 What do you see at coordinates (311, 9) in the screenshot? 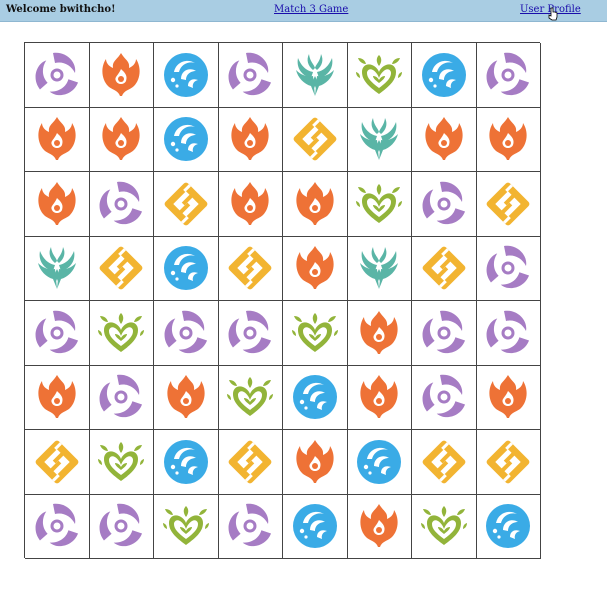
I see `match-3-game-link: Match 3 Game` at bounding box center [311, 9].